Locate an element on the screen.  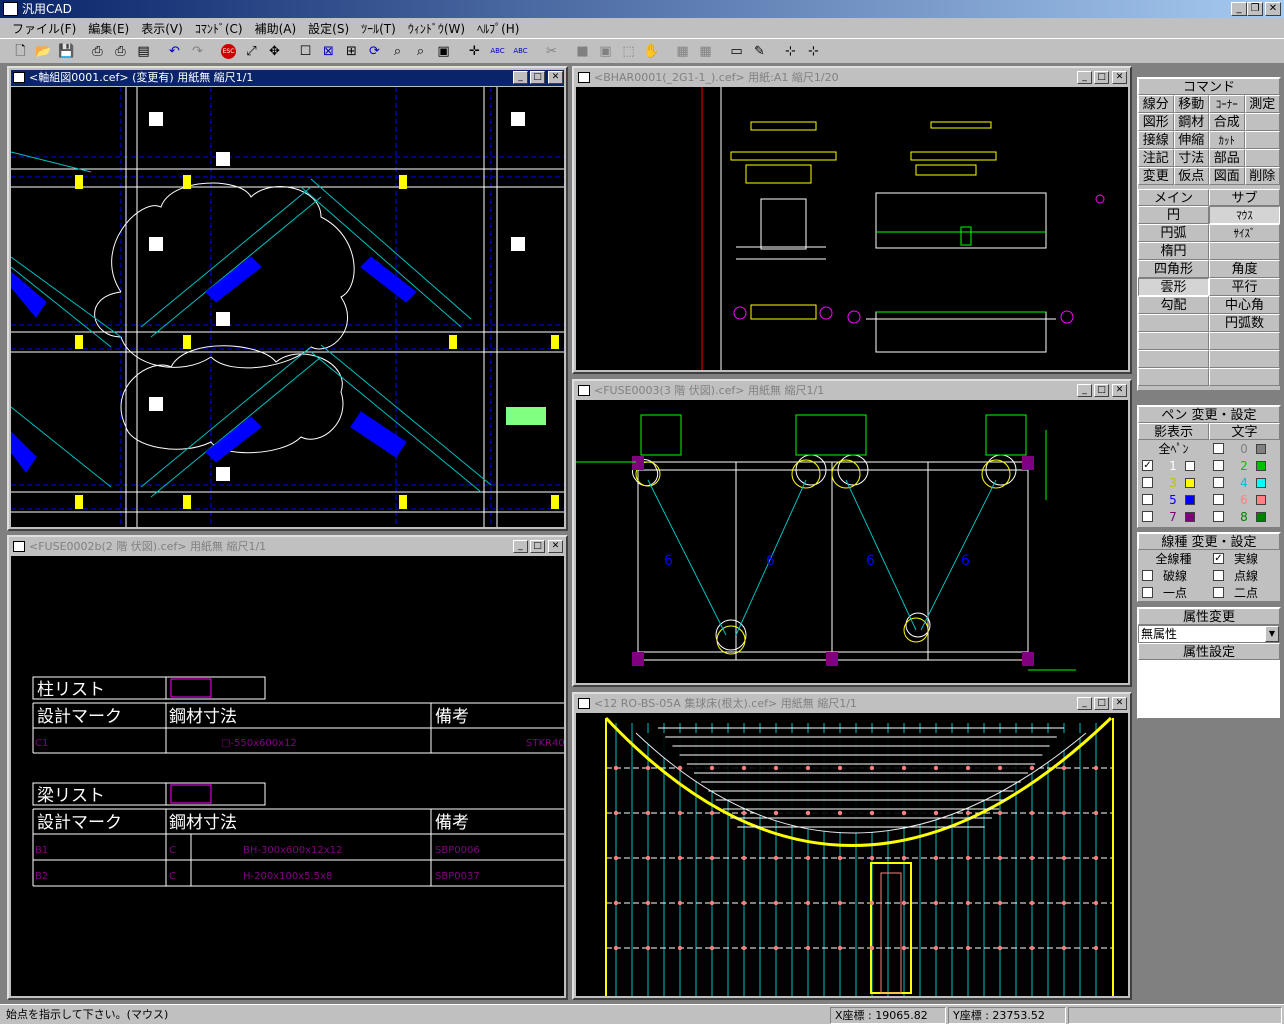
cmd-delete-button: 削除 is located at coordinates (1262, 176).